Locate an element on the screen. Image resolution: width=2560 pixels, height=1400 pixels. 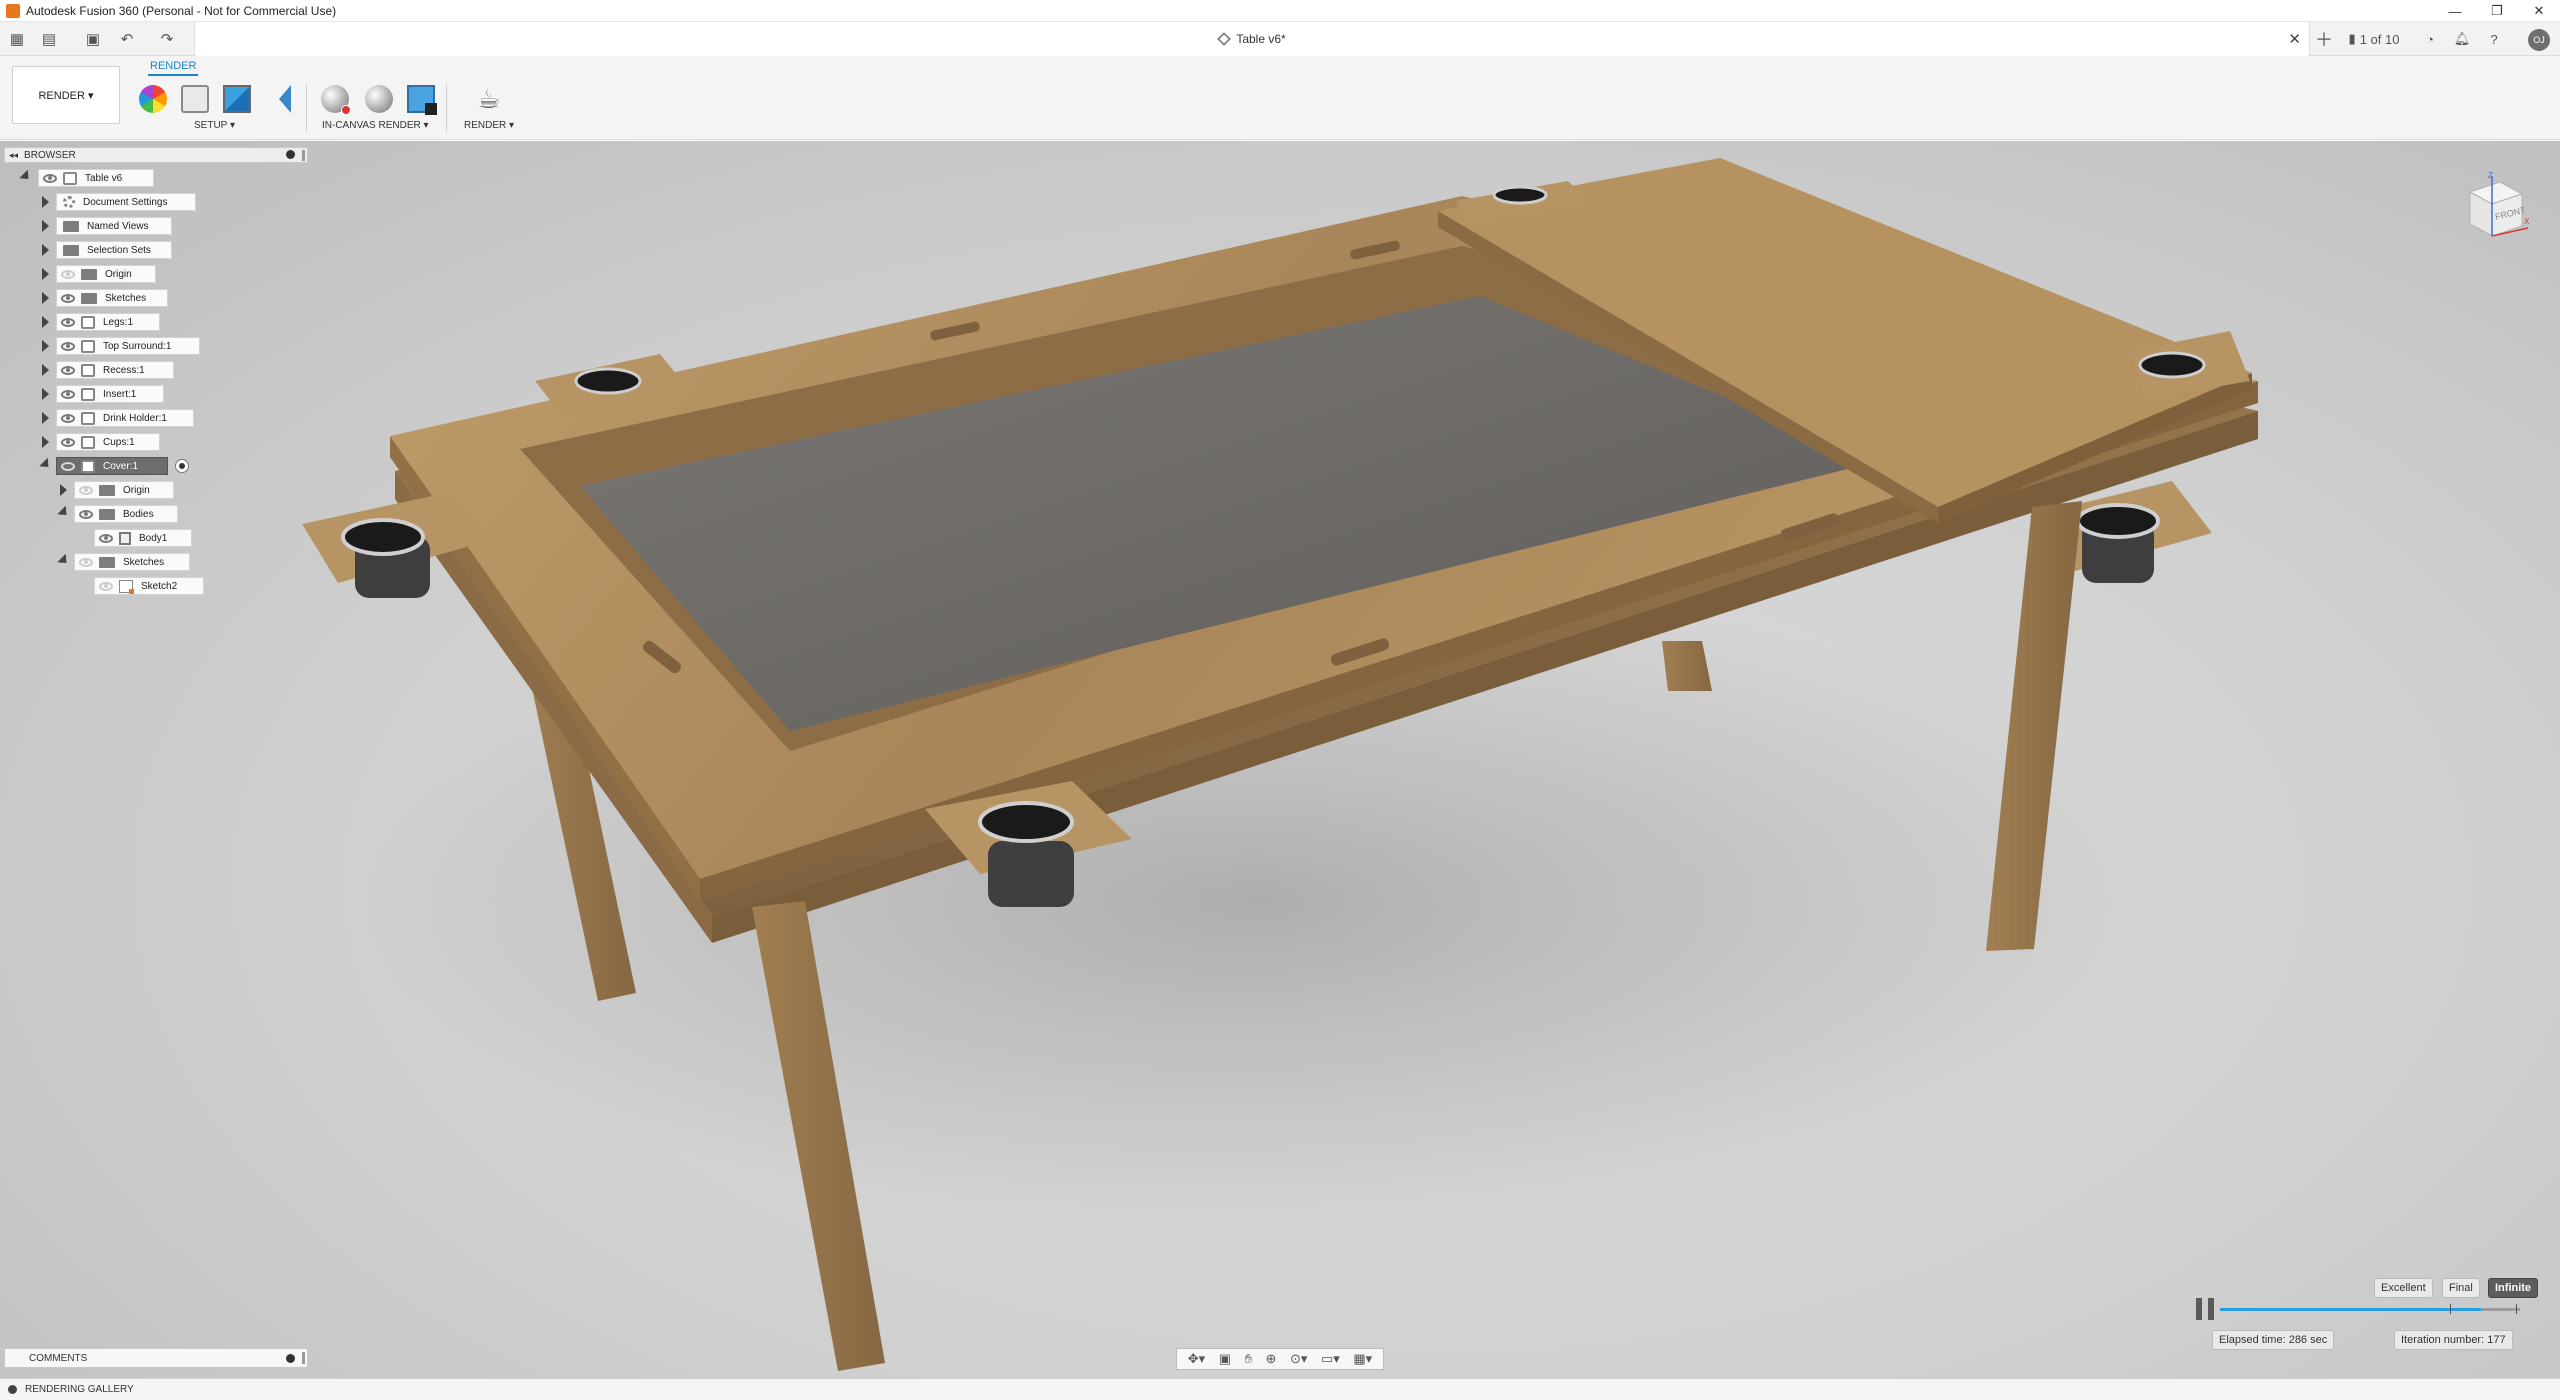
workspace-switcher: RENDER ▾ is located at coordinates (66, 95).